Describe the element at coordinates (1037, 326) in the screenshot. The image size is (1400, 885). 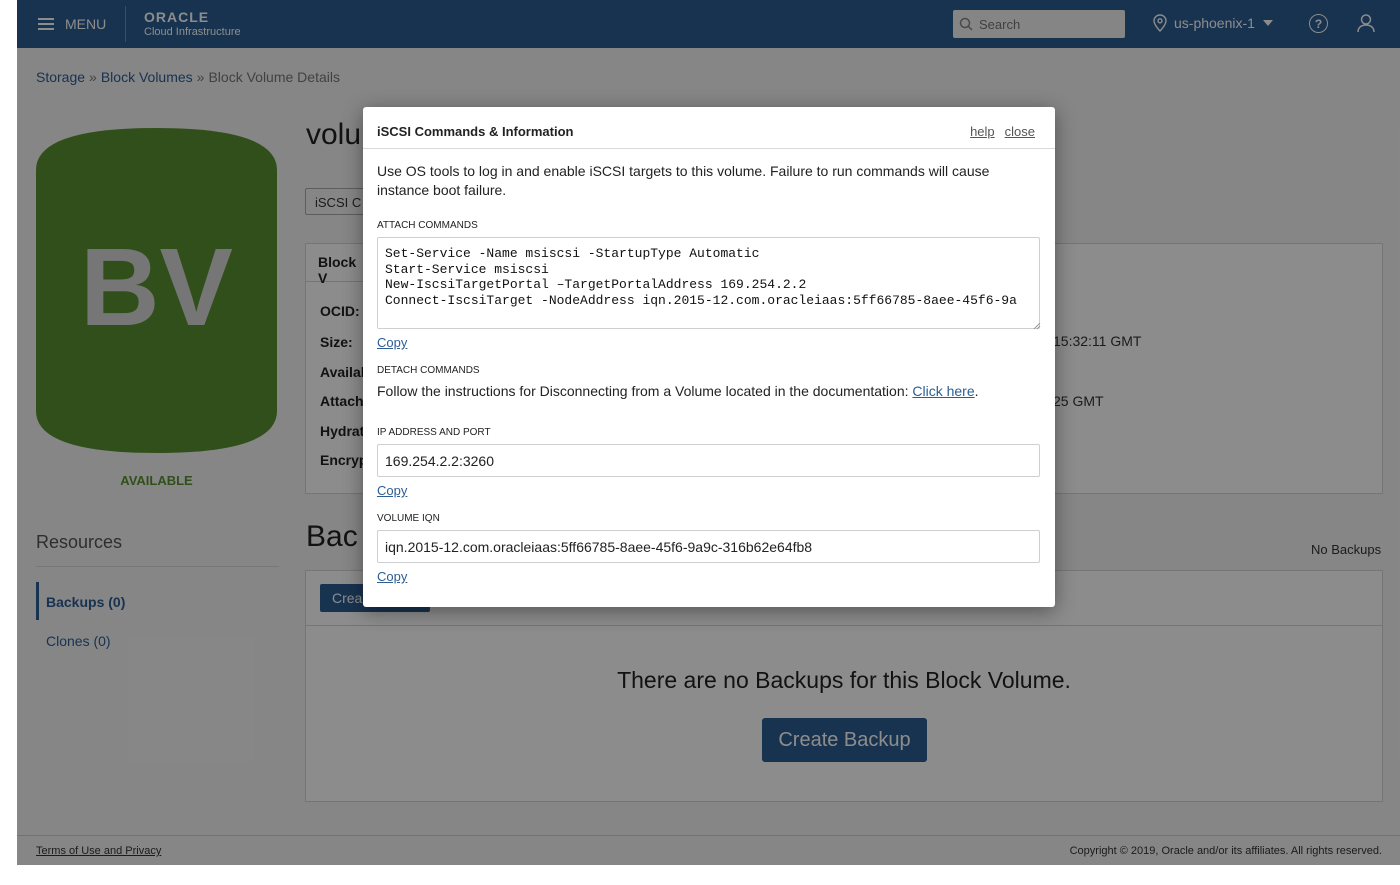
I see `resize-grip-icon` at that location.